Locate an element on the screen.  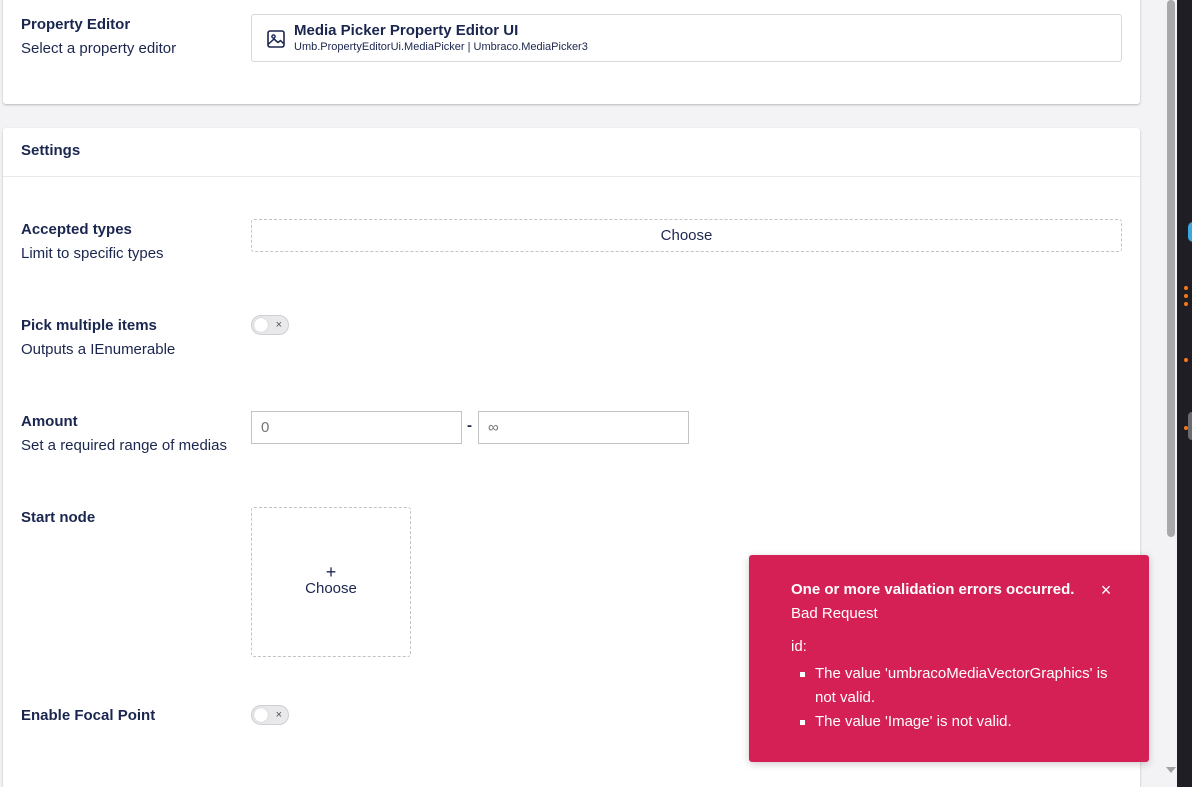
focal-point-toggle: × is located at coordinates (270, 715).